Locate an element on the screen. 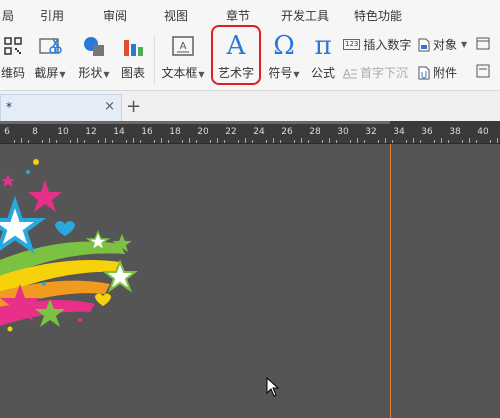  symbol-button: Ω 符号▼ is located at coordinates (284, 56).